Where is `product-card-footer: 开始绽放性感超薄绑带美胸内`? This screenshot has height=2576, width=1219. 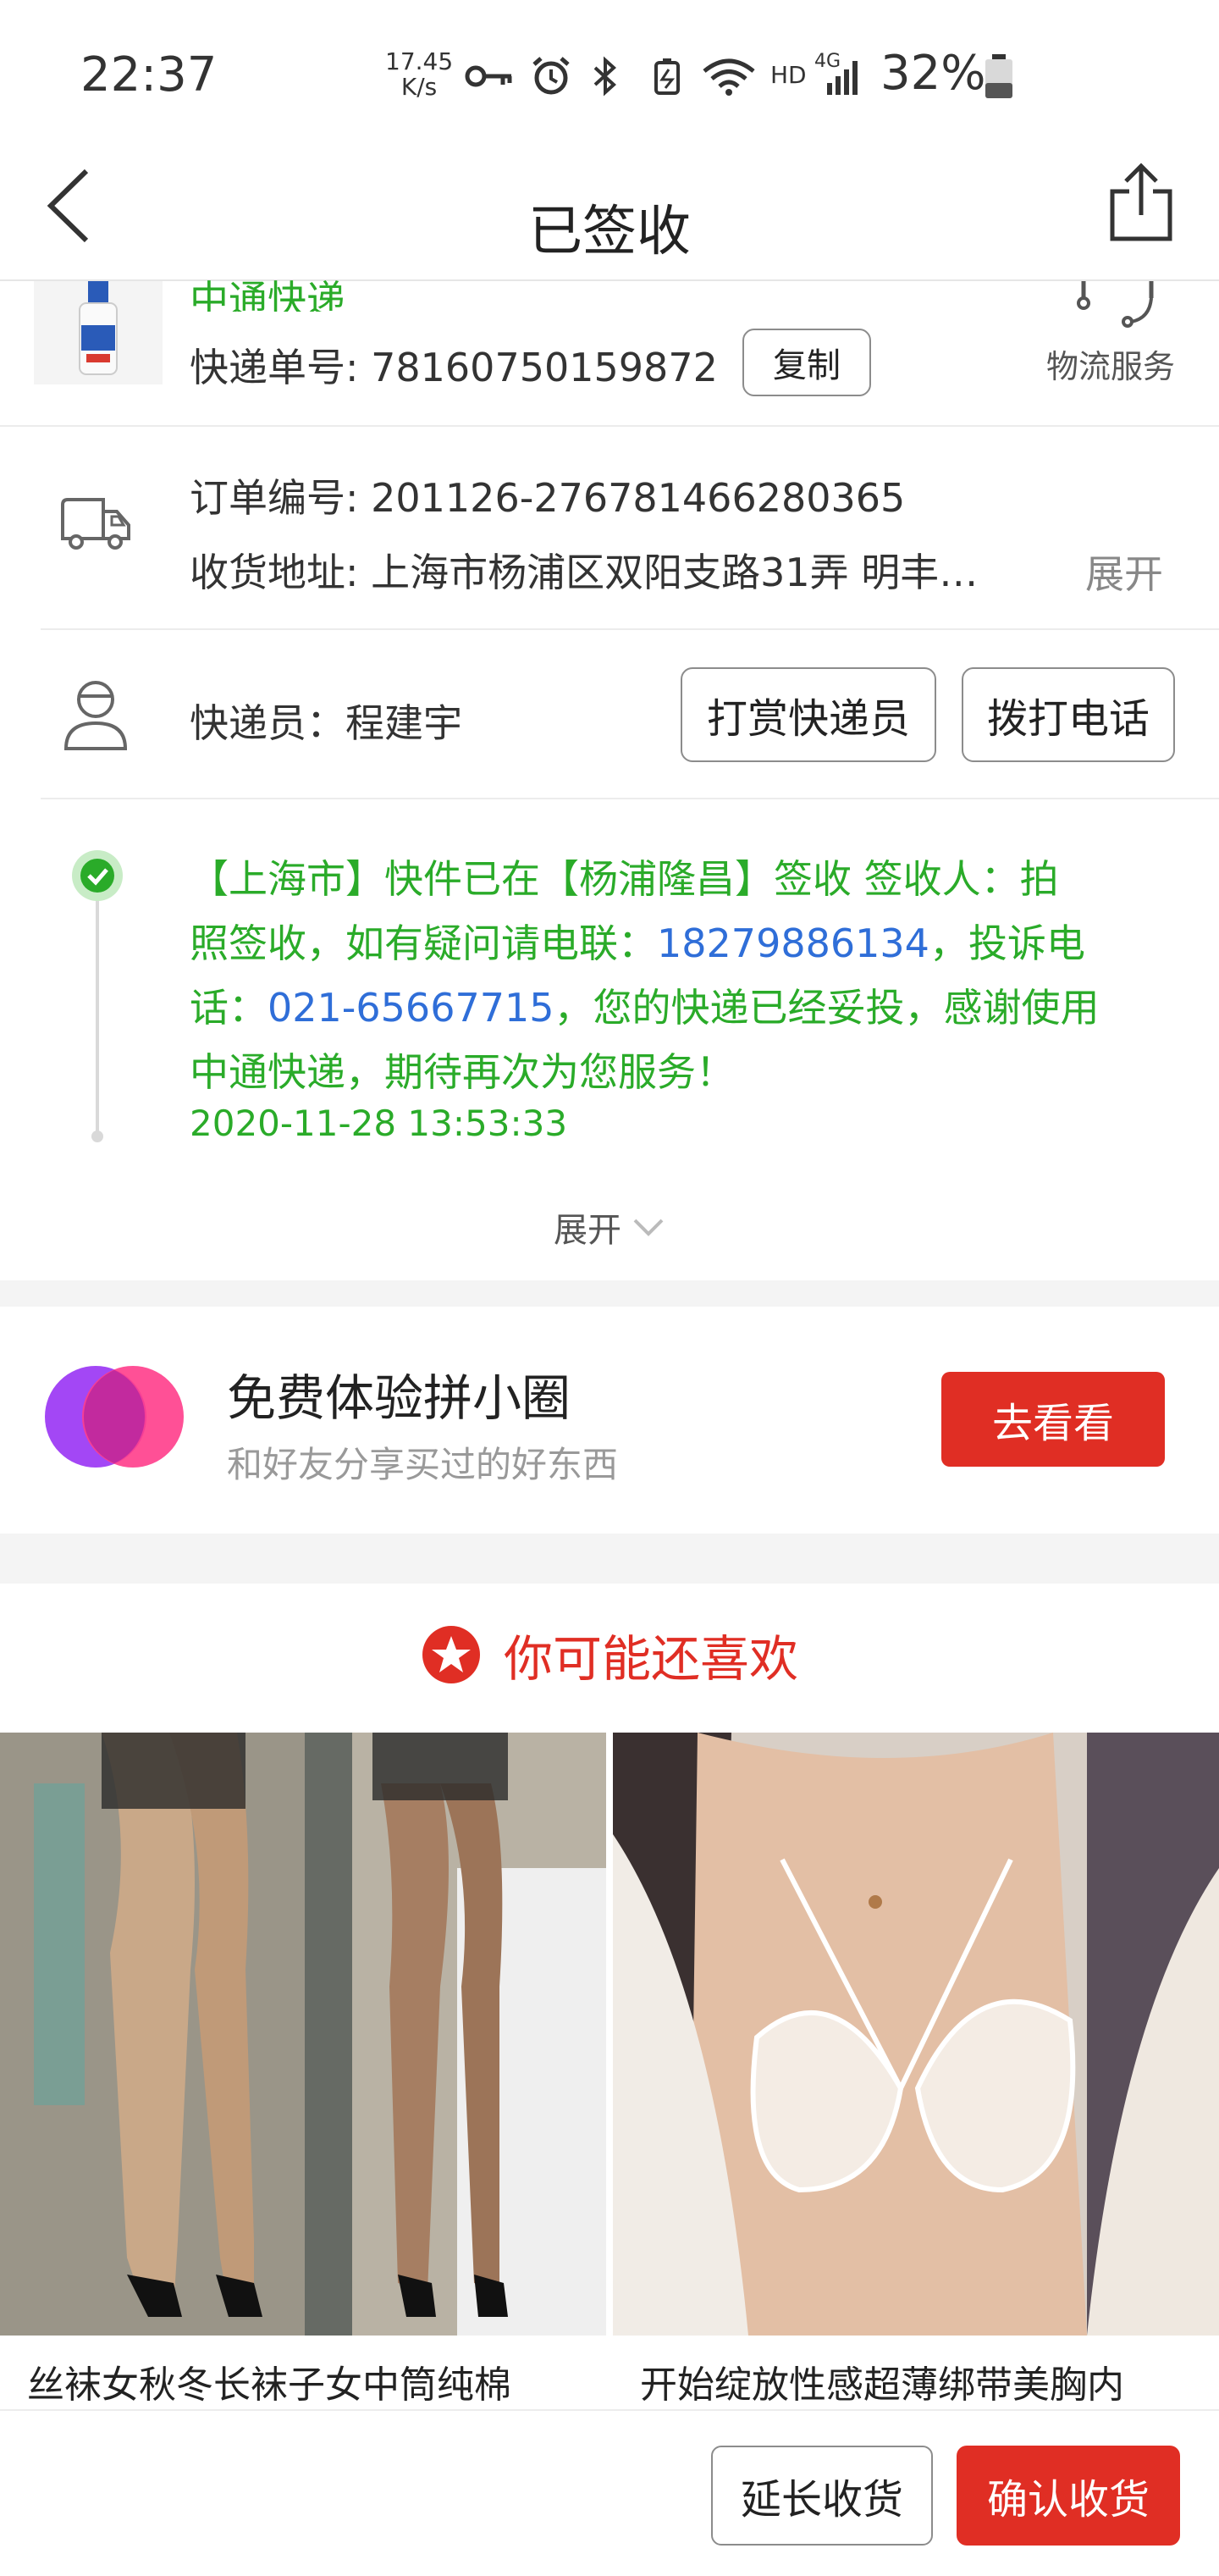
product-card-footer: 开始绽放性感超薄绑带美胸内 is located at coordinates (916, 2372).